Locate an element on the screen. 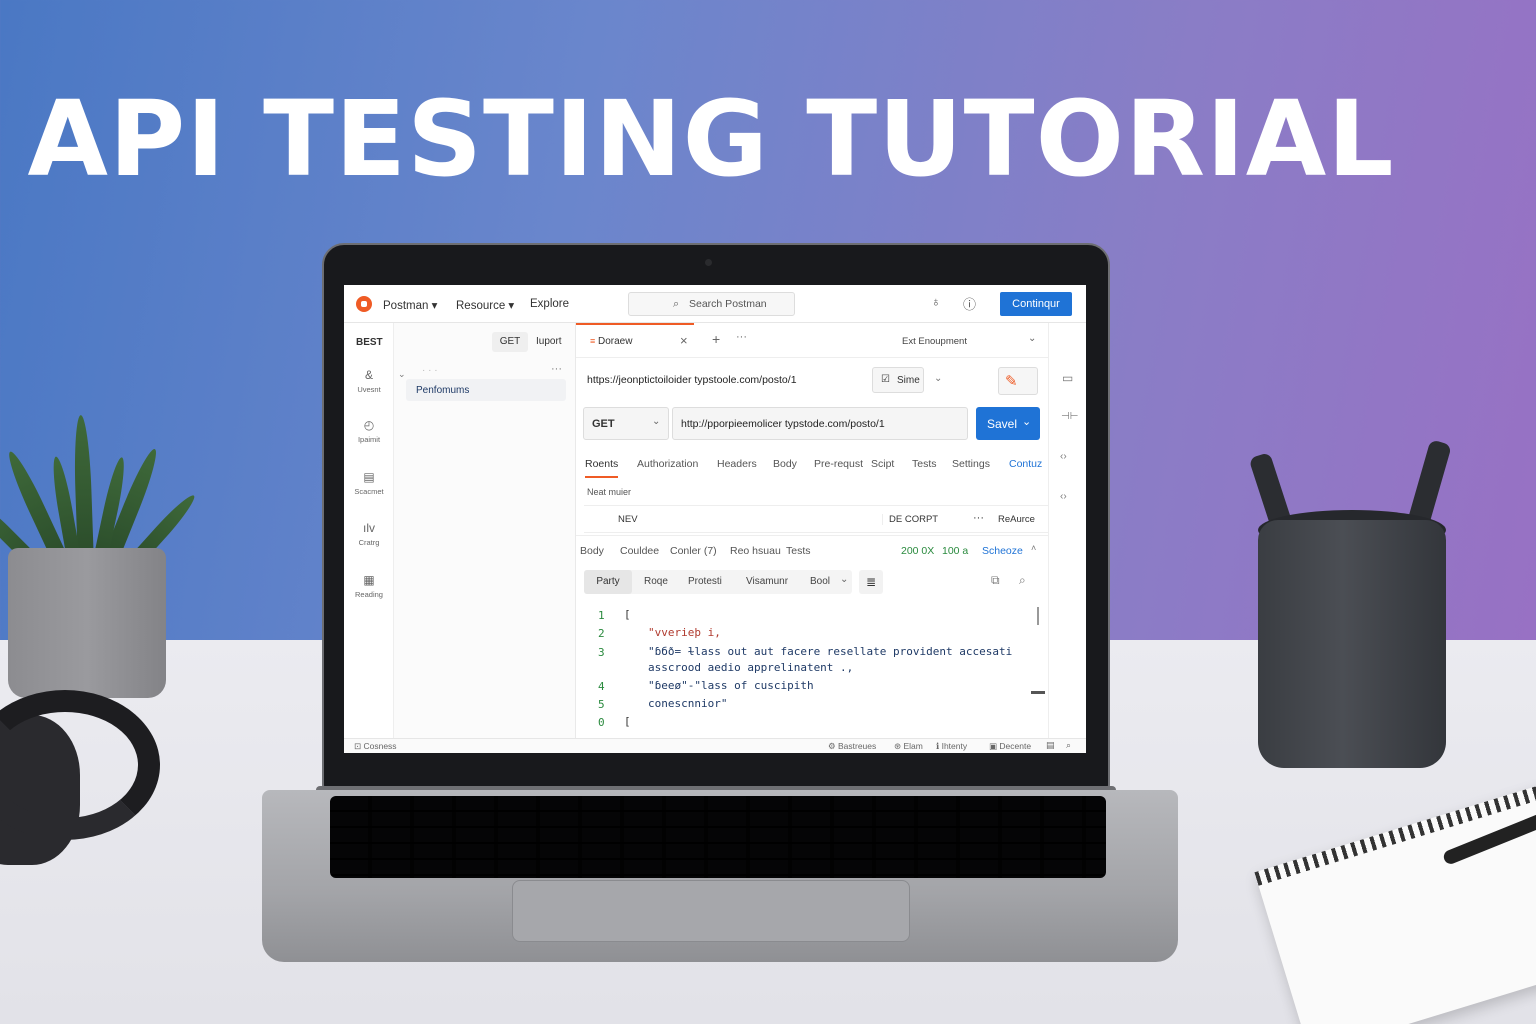 The width and height of the screenshot is (1536, 1024). runner-link: ⊛ Elam is located at coordinates (908, 746).